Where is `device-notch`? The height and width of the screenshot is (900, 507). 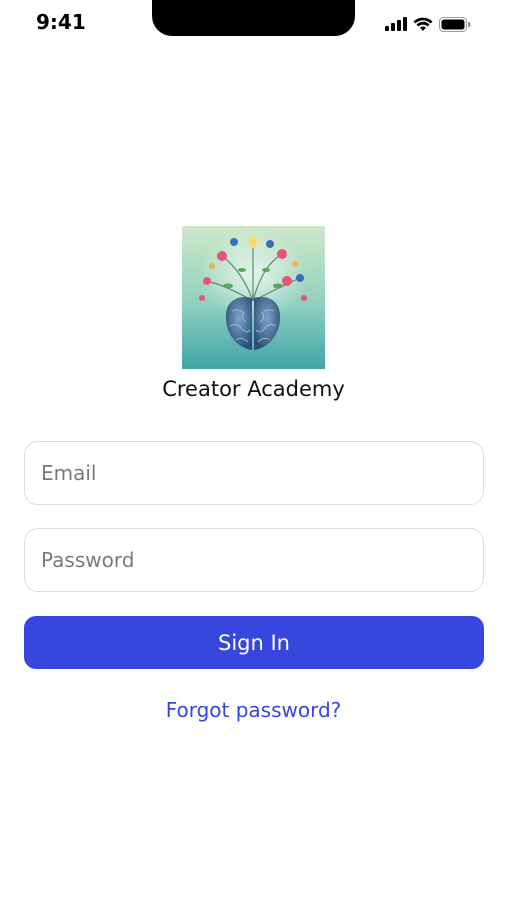 device-notch is located at coordinates (253, 18).